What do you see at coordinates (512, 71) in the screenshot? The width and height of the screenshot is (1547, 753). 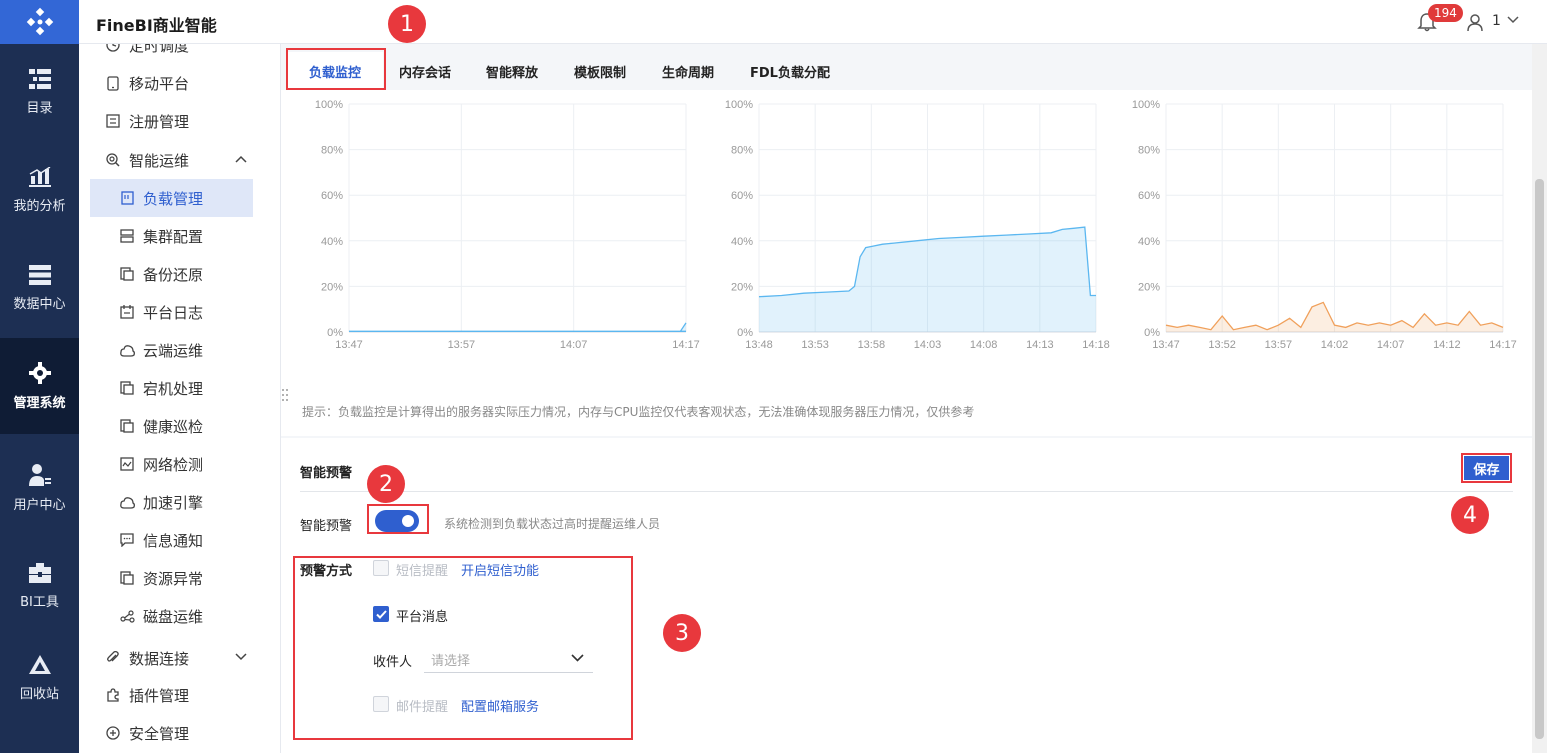 I see `tab-smart-release: 智能释放` at bounding box center [512, 71].